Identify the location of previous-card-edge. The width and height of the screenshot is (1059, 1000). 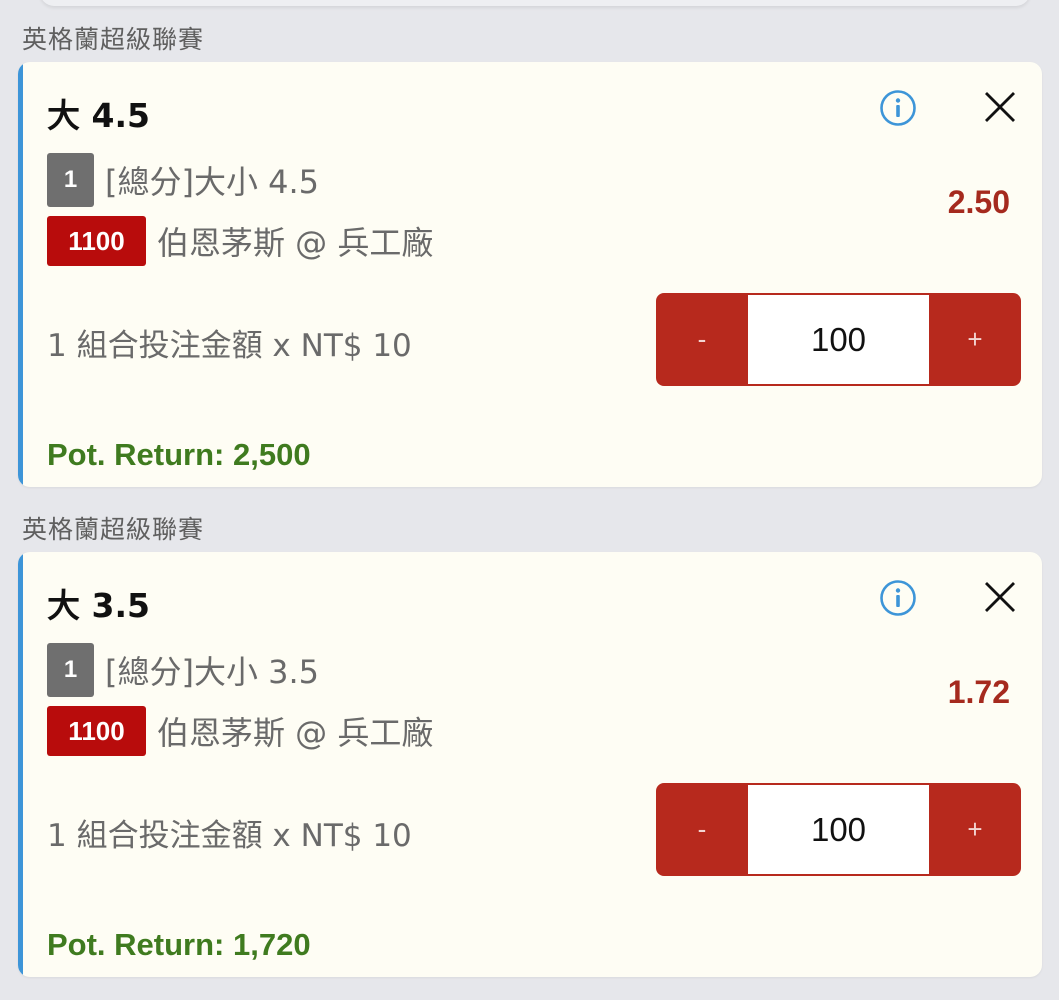
(535, 3).